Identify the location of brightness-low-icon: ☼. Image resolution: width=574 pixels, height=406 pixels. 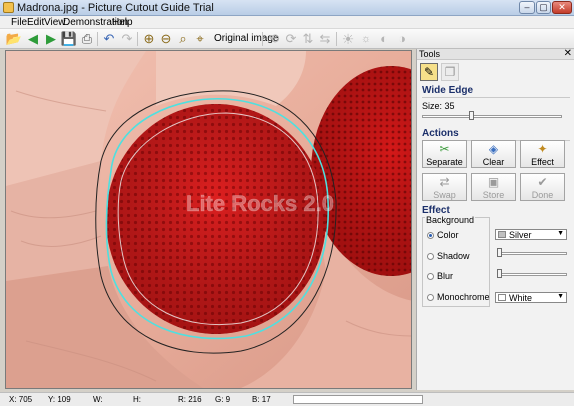
(366, 39).